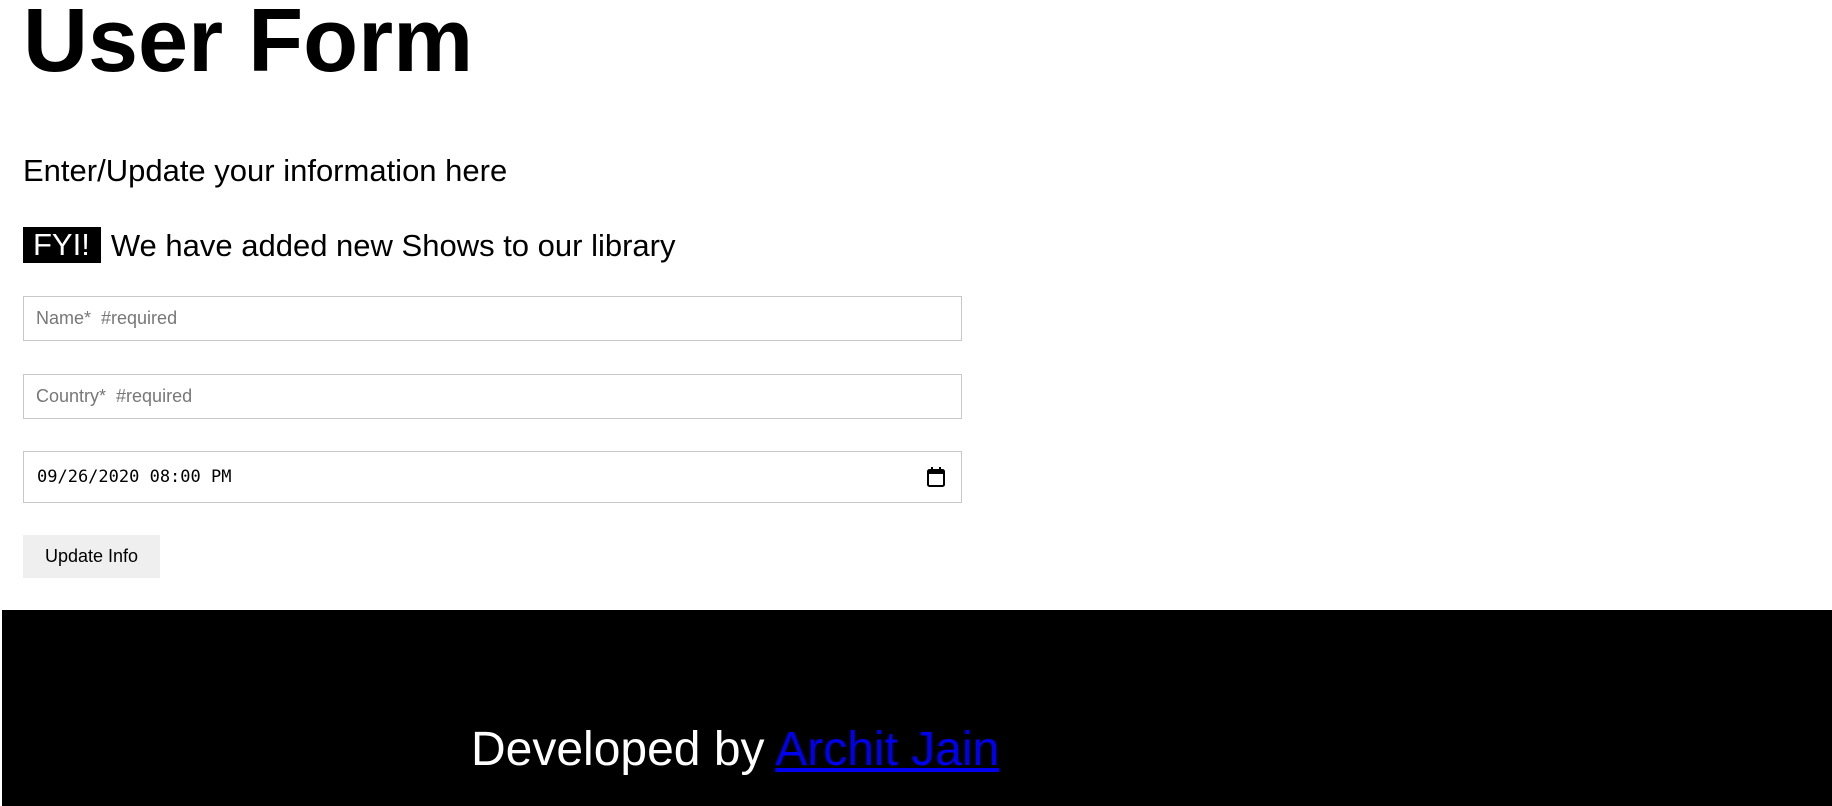 The height and width of the screenshot is (806, 1832). I want to click on calendar-icon, so click(936, 477).